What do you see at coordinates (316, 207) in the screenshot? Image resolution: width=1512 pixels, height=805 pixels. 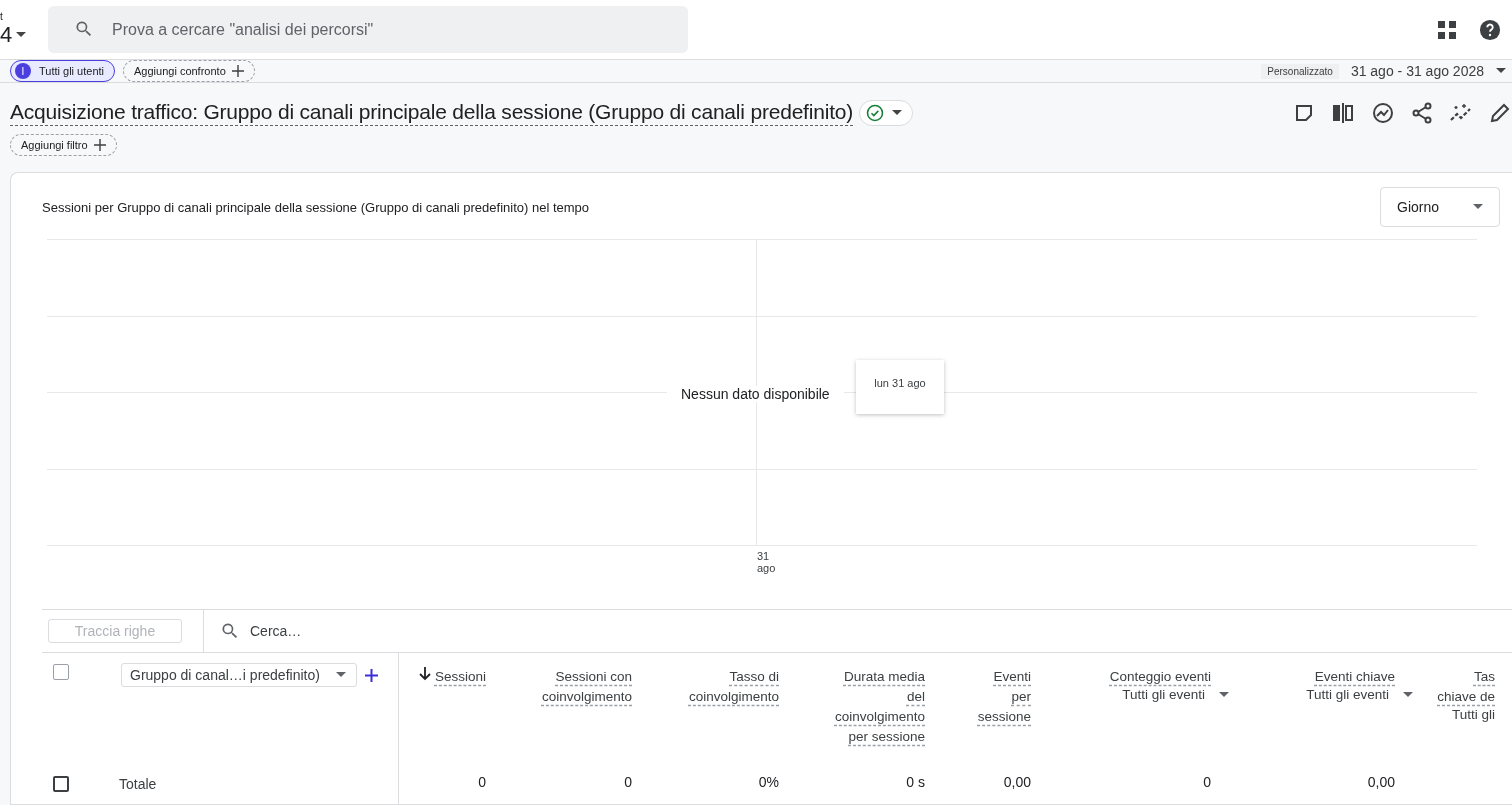 I see `chart-title: Sessioni per Gruppo di canali principale della sessione (Gruppo di canali predefinito) nel tempo` at bounding box center [316, 207].